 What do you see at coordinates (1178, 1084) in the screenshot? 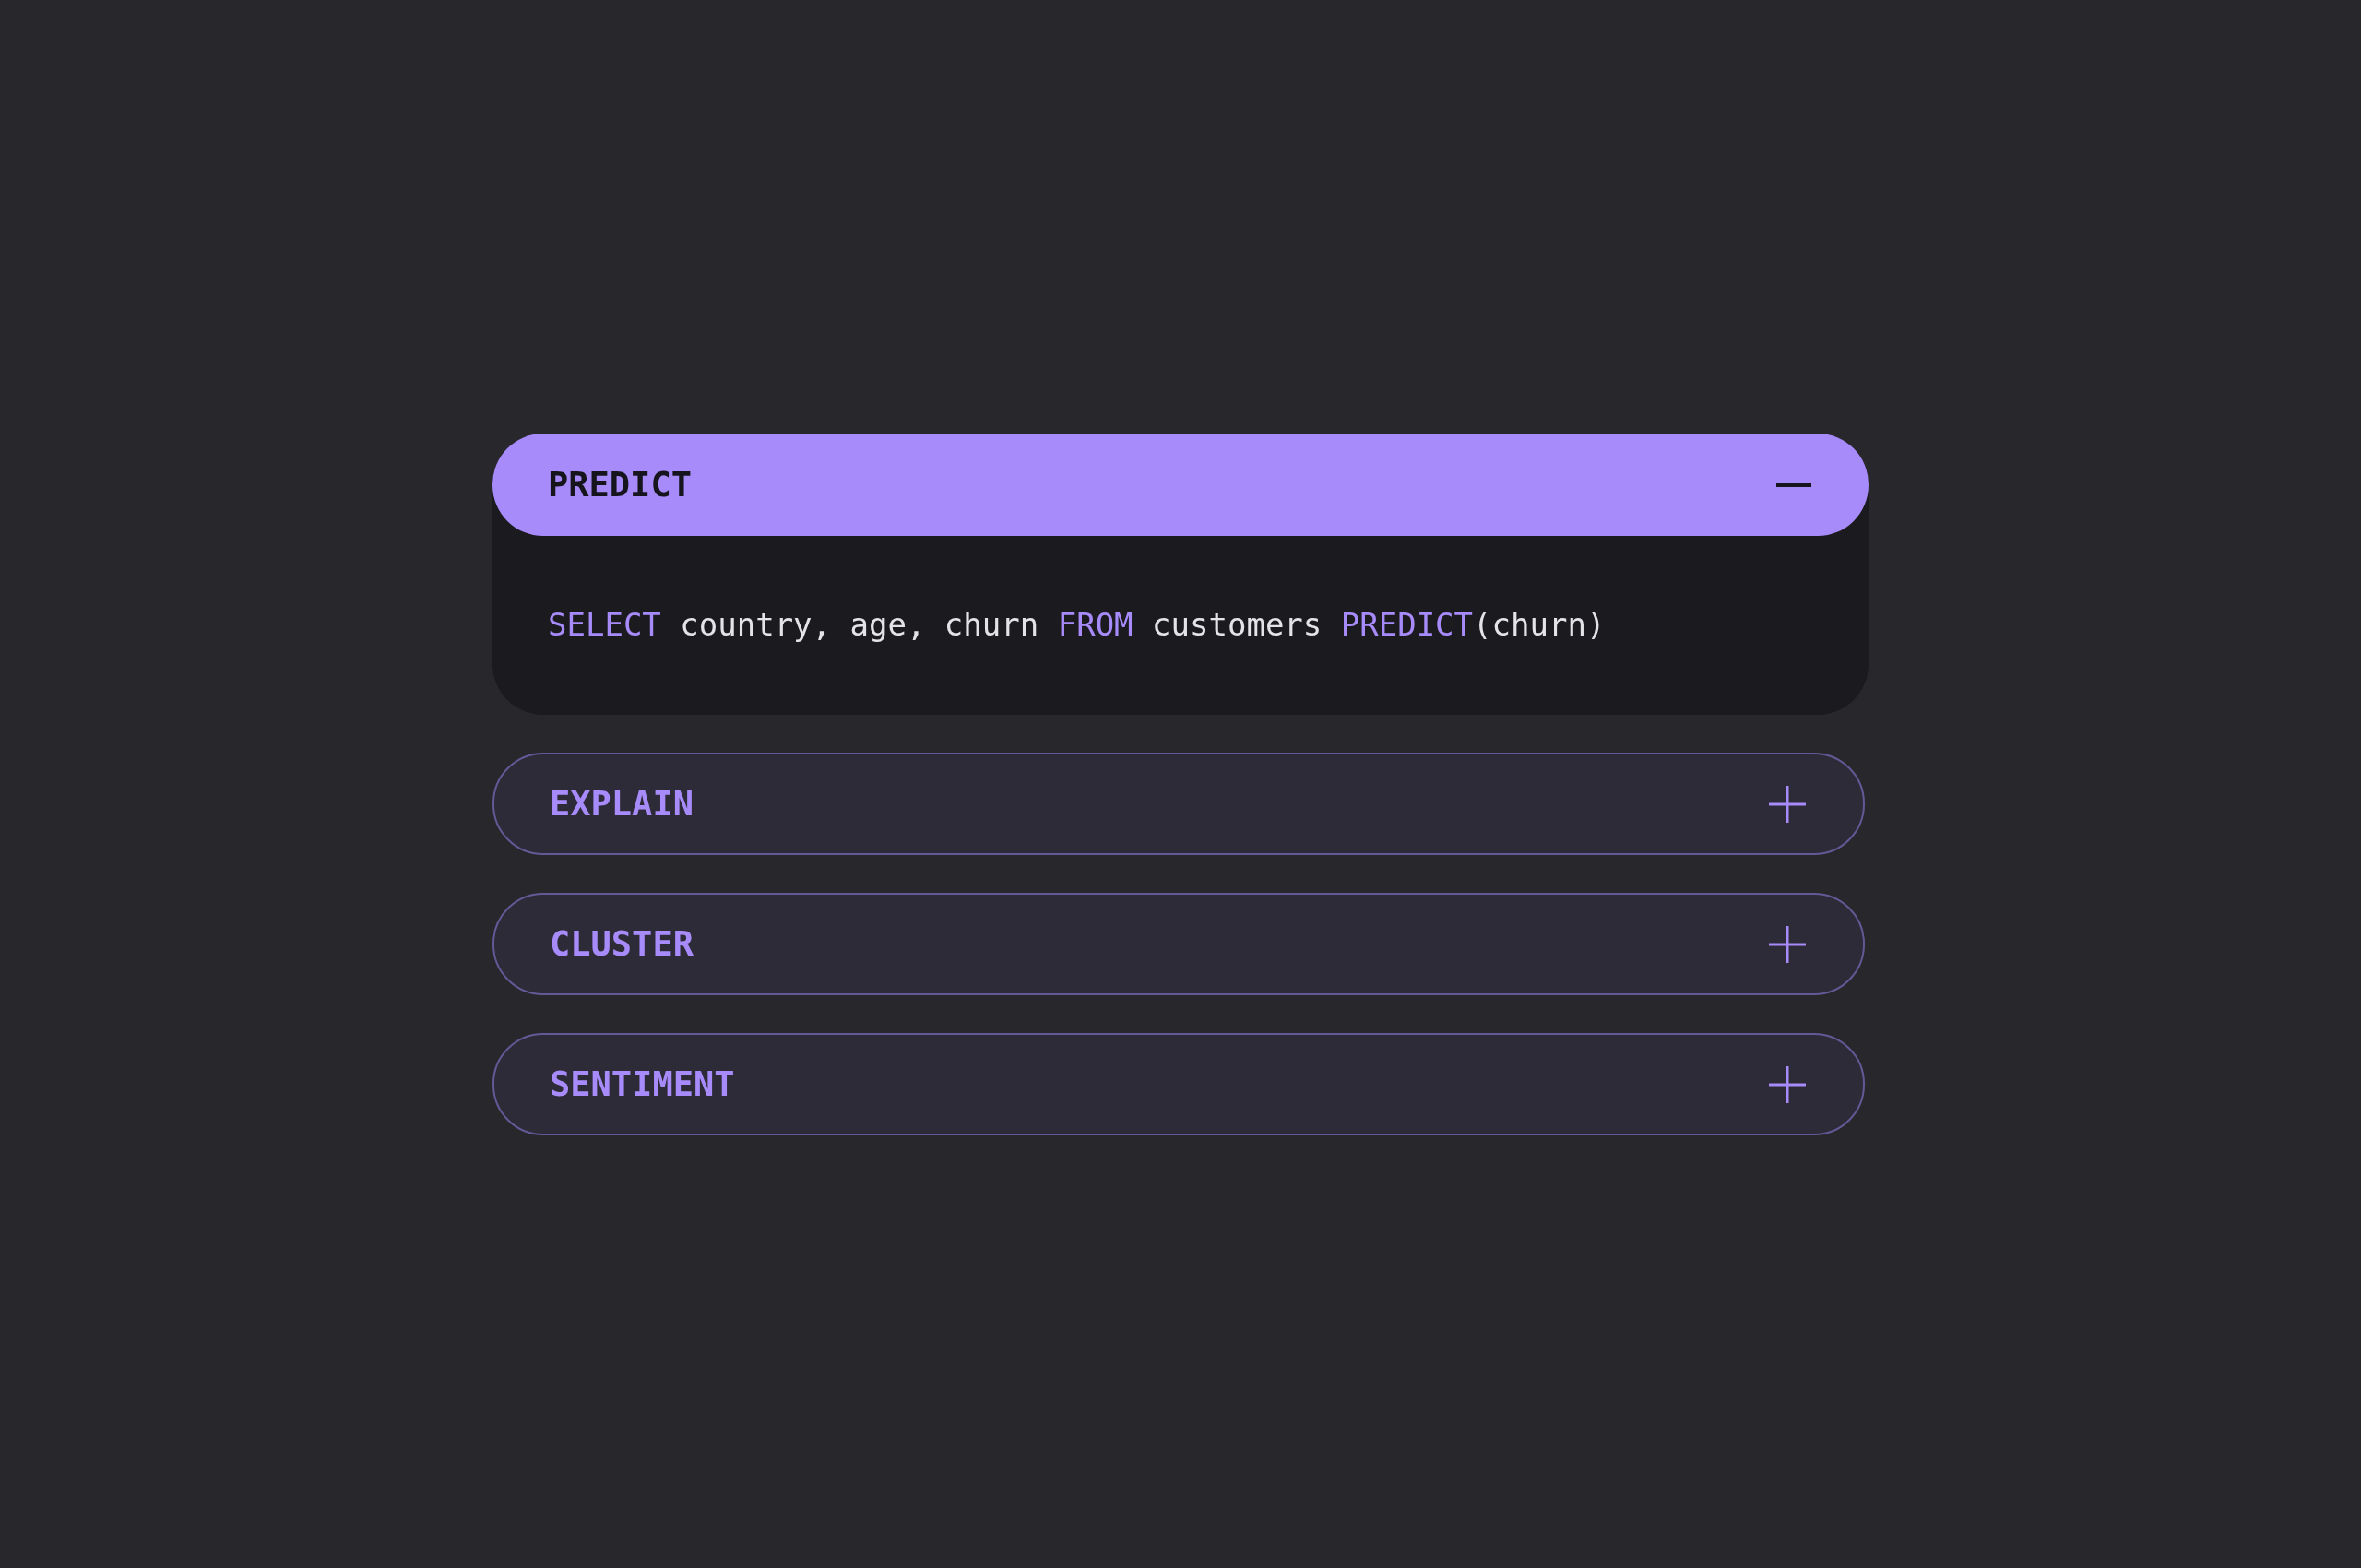
I see `accordion-header: SENTIMENT` at bounding box center [1178, 1084].